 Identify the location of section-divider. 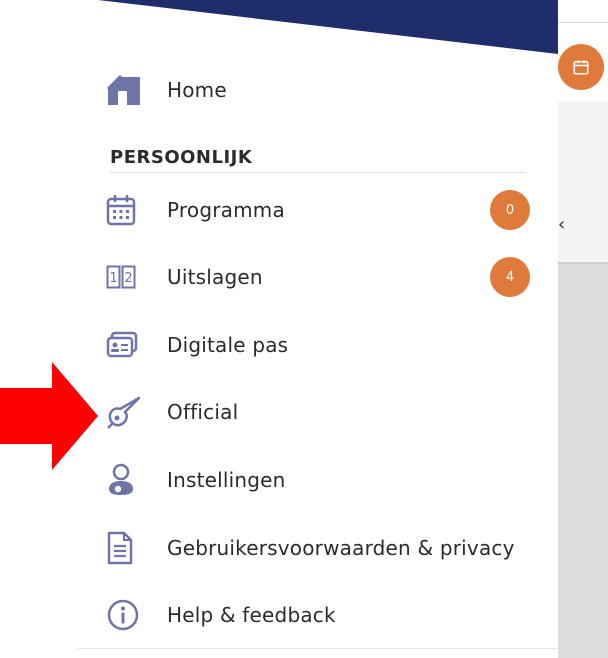
(317, 172).